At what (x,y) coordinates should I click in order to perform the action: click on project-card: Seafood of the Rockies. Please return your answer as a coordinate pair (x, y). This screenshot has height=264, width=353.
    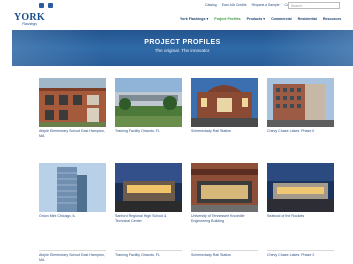
    Looking at the image, I should click on (300, 191).